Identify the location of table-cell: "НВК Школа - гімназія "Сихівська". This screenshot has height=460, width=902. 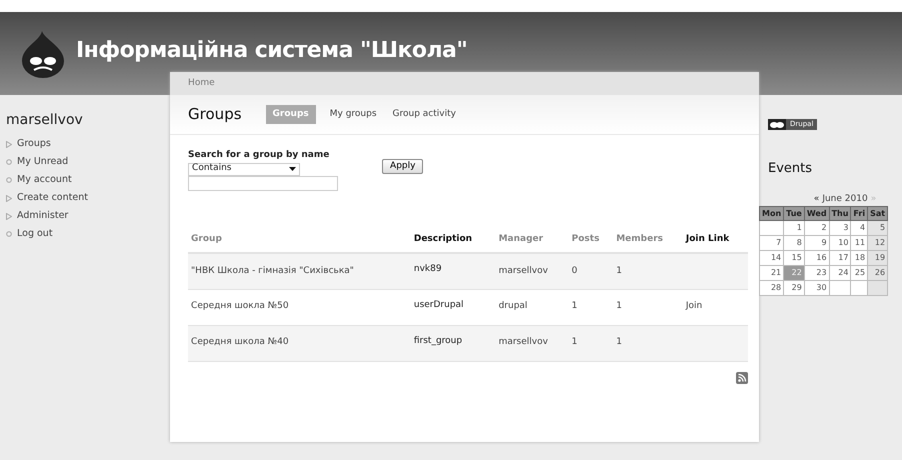
(272, 271).